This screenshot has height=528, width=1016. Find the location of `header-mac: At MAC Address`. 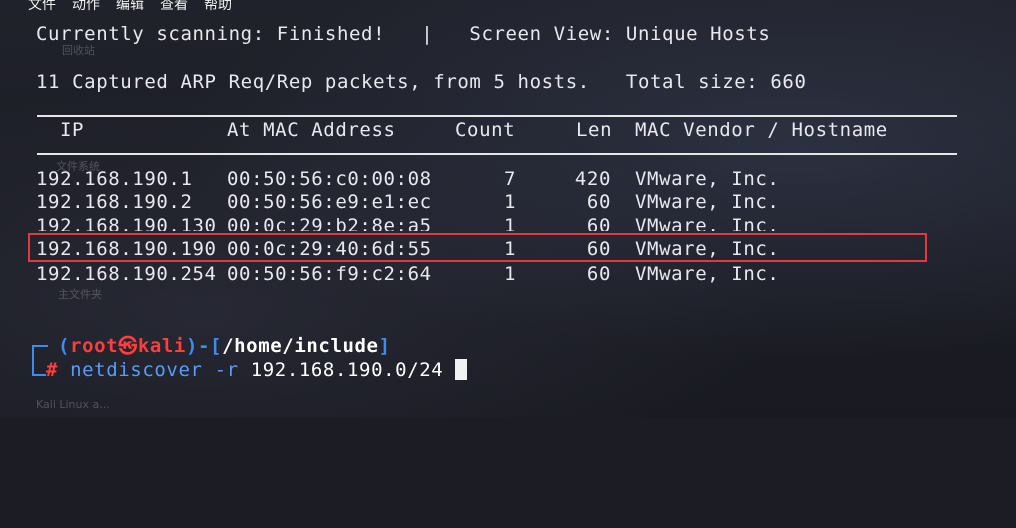

header-mac: At MAC Address is located at coordinates (311, 130).